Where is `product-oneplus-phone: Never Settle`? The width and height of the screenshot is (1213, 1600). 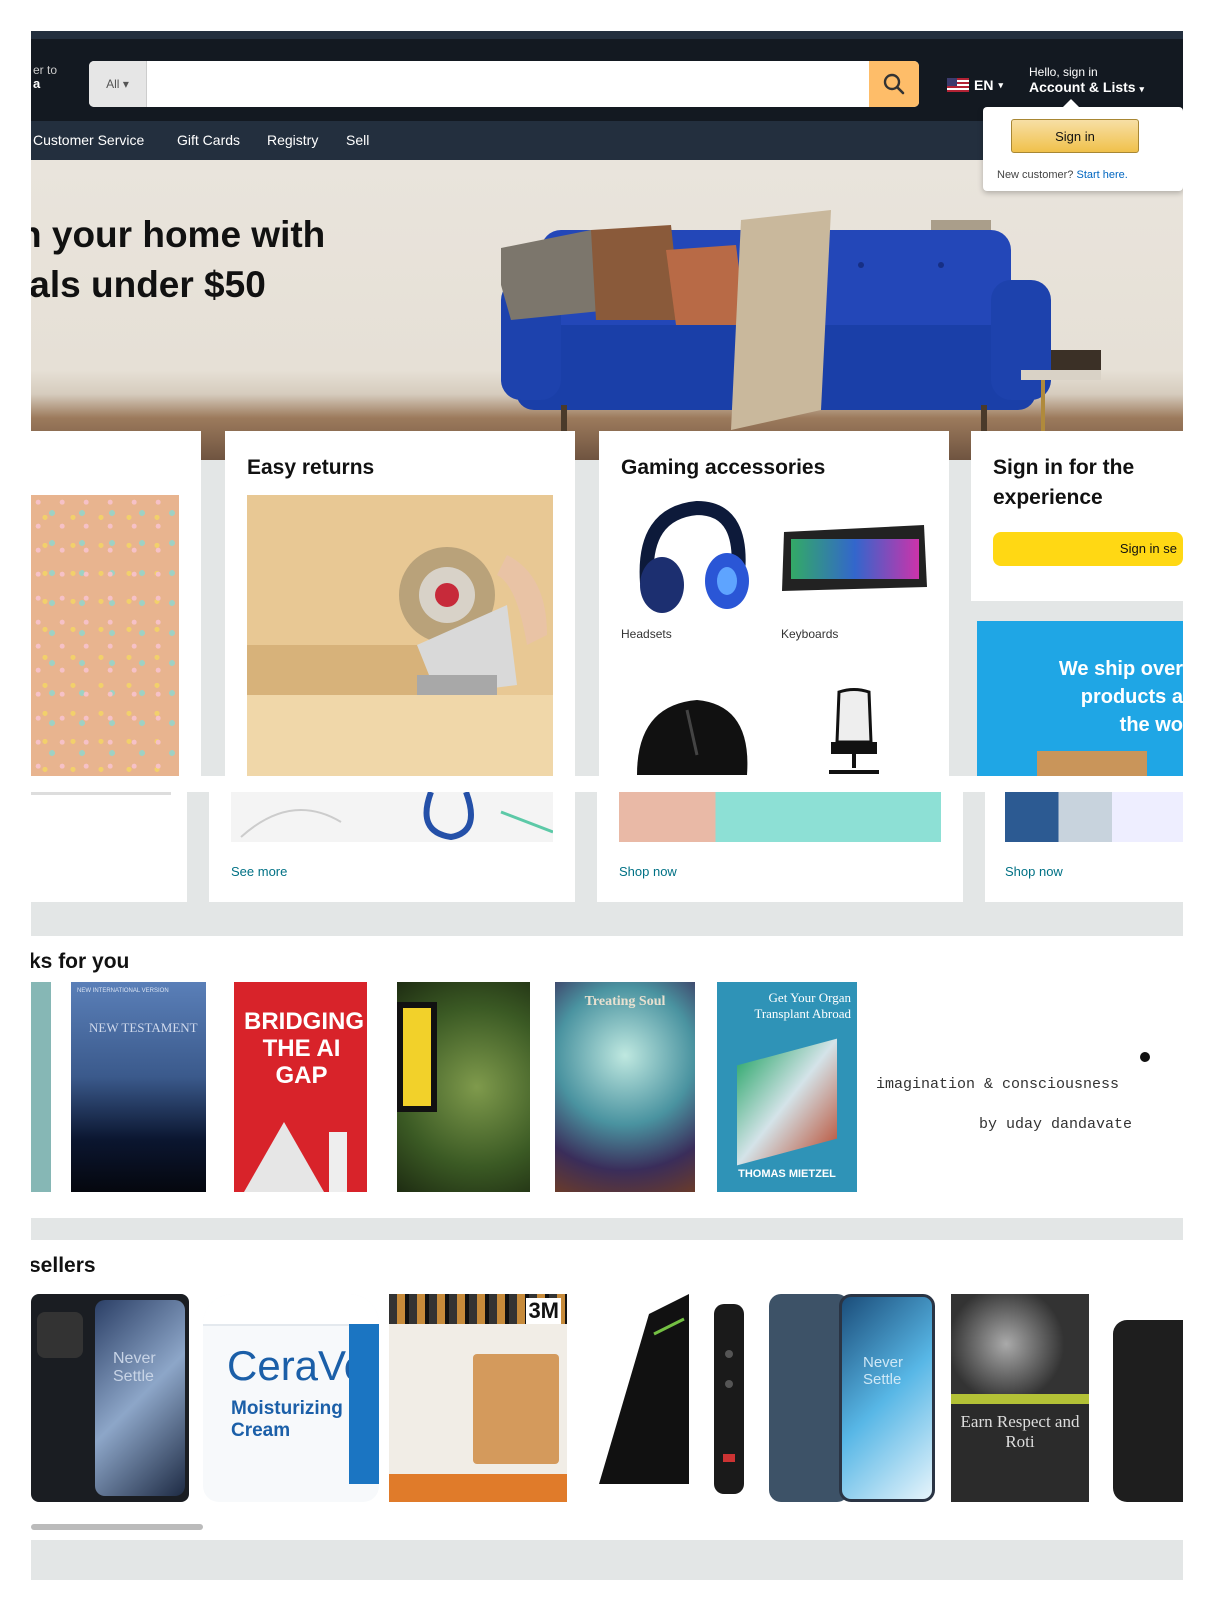 product-oneplus-phone: Never Settle is located at coordinates (110, 1398).